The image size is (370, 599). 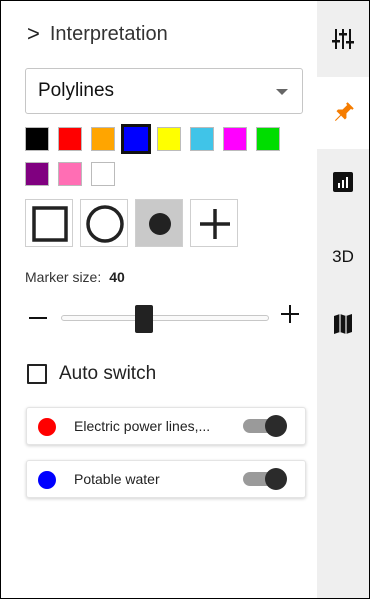 I want to click on marker-size-label: Marker size:, so click(x=63, y=277).